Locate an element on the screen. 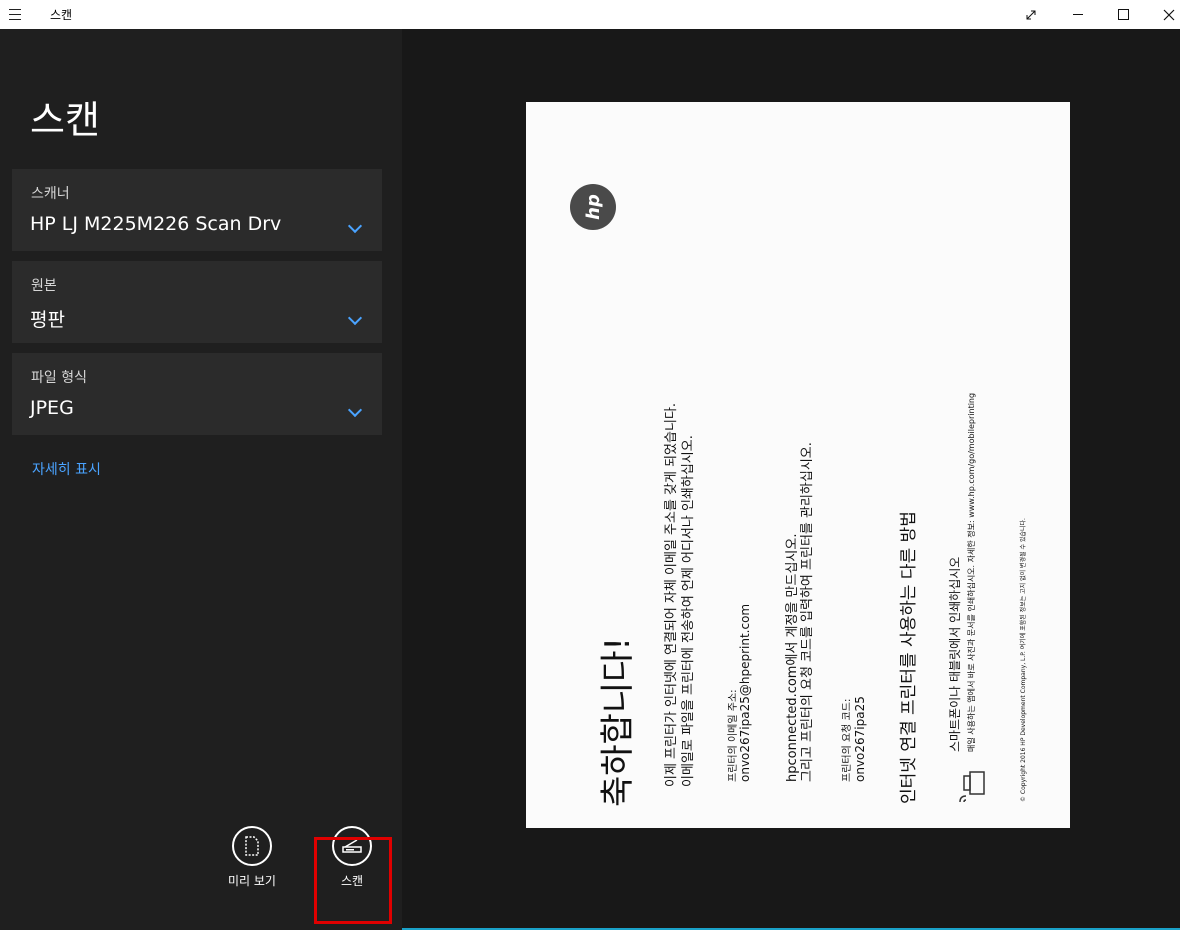 The image size is (1180, 930). preview-button: 미리 보기 is located at coordinates (252, 857).